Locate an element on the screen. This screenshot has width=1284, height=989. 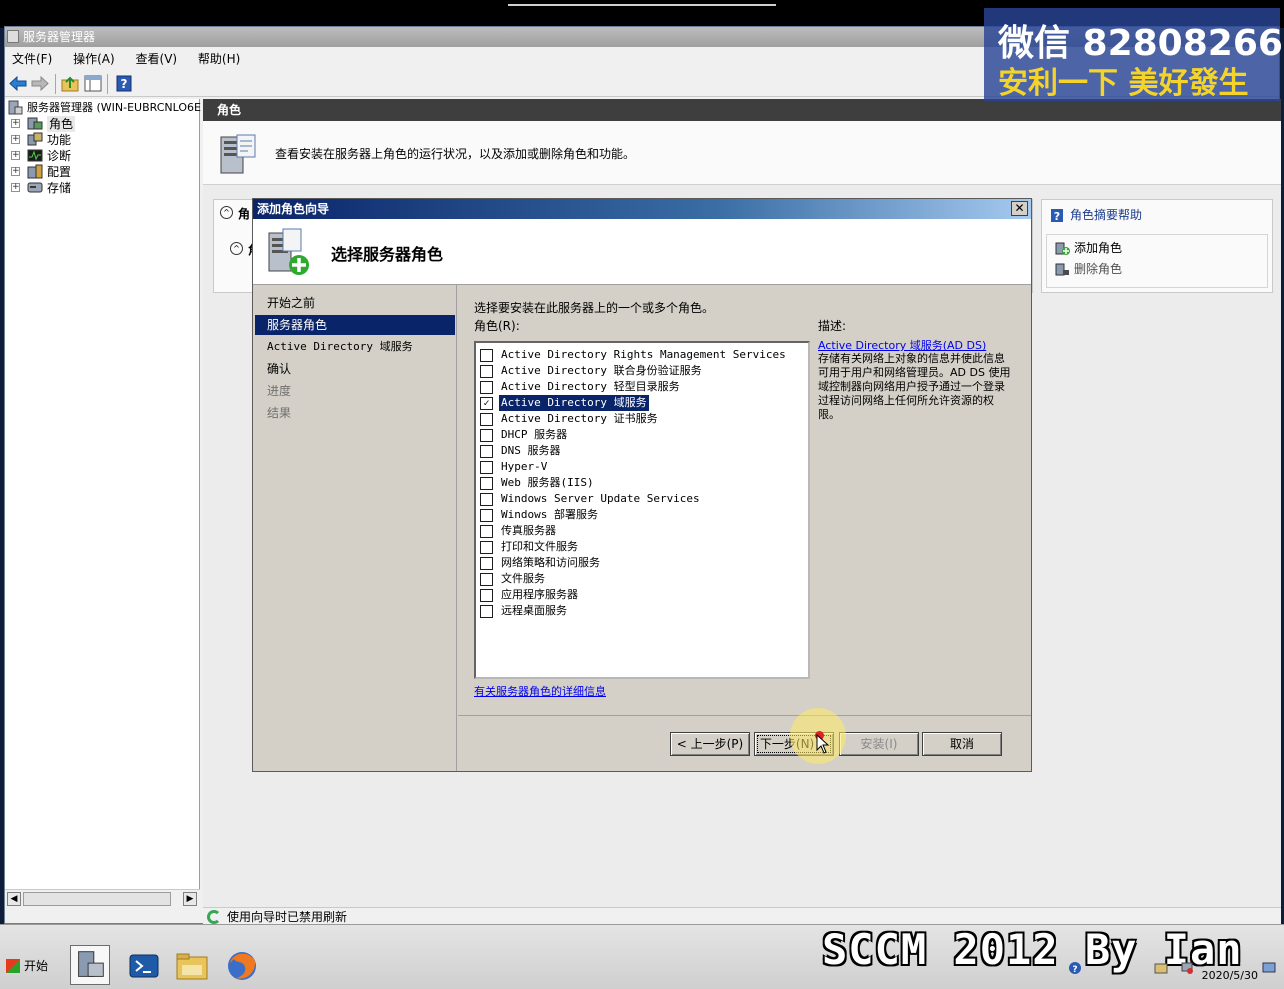
add-roles-action: 添加角色 is located at coordinates (1088, 248).